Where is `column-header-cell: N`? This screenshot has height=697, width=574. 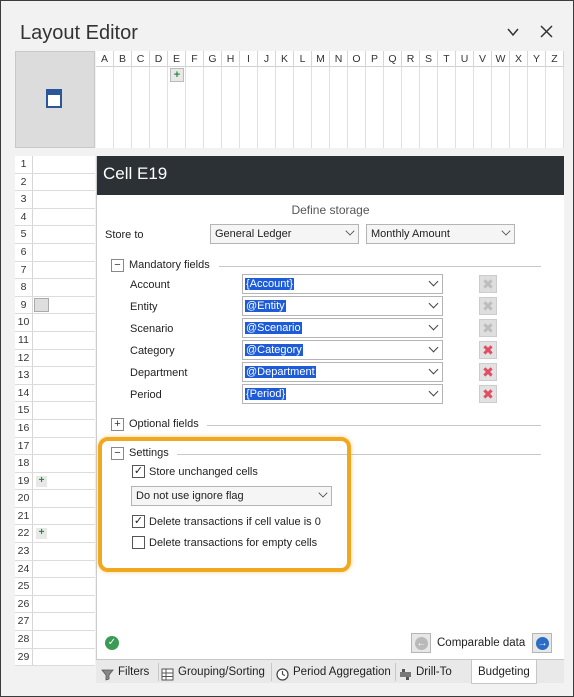 column-header-cell: N is located at coordinates (339, 59).